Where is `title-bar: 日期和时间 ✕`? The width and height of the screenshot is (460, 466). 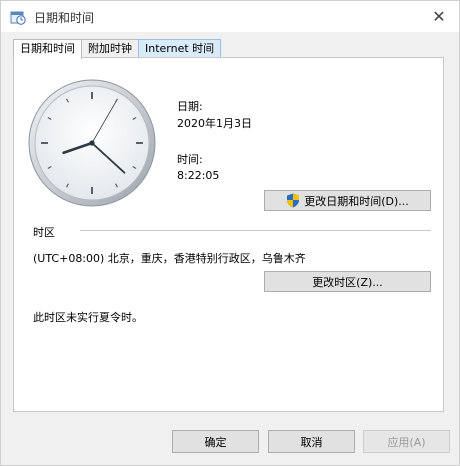 title-bar: 日期和时间 ✕ is located at coordinates (230, 16).